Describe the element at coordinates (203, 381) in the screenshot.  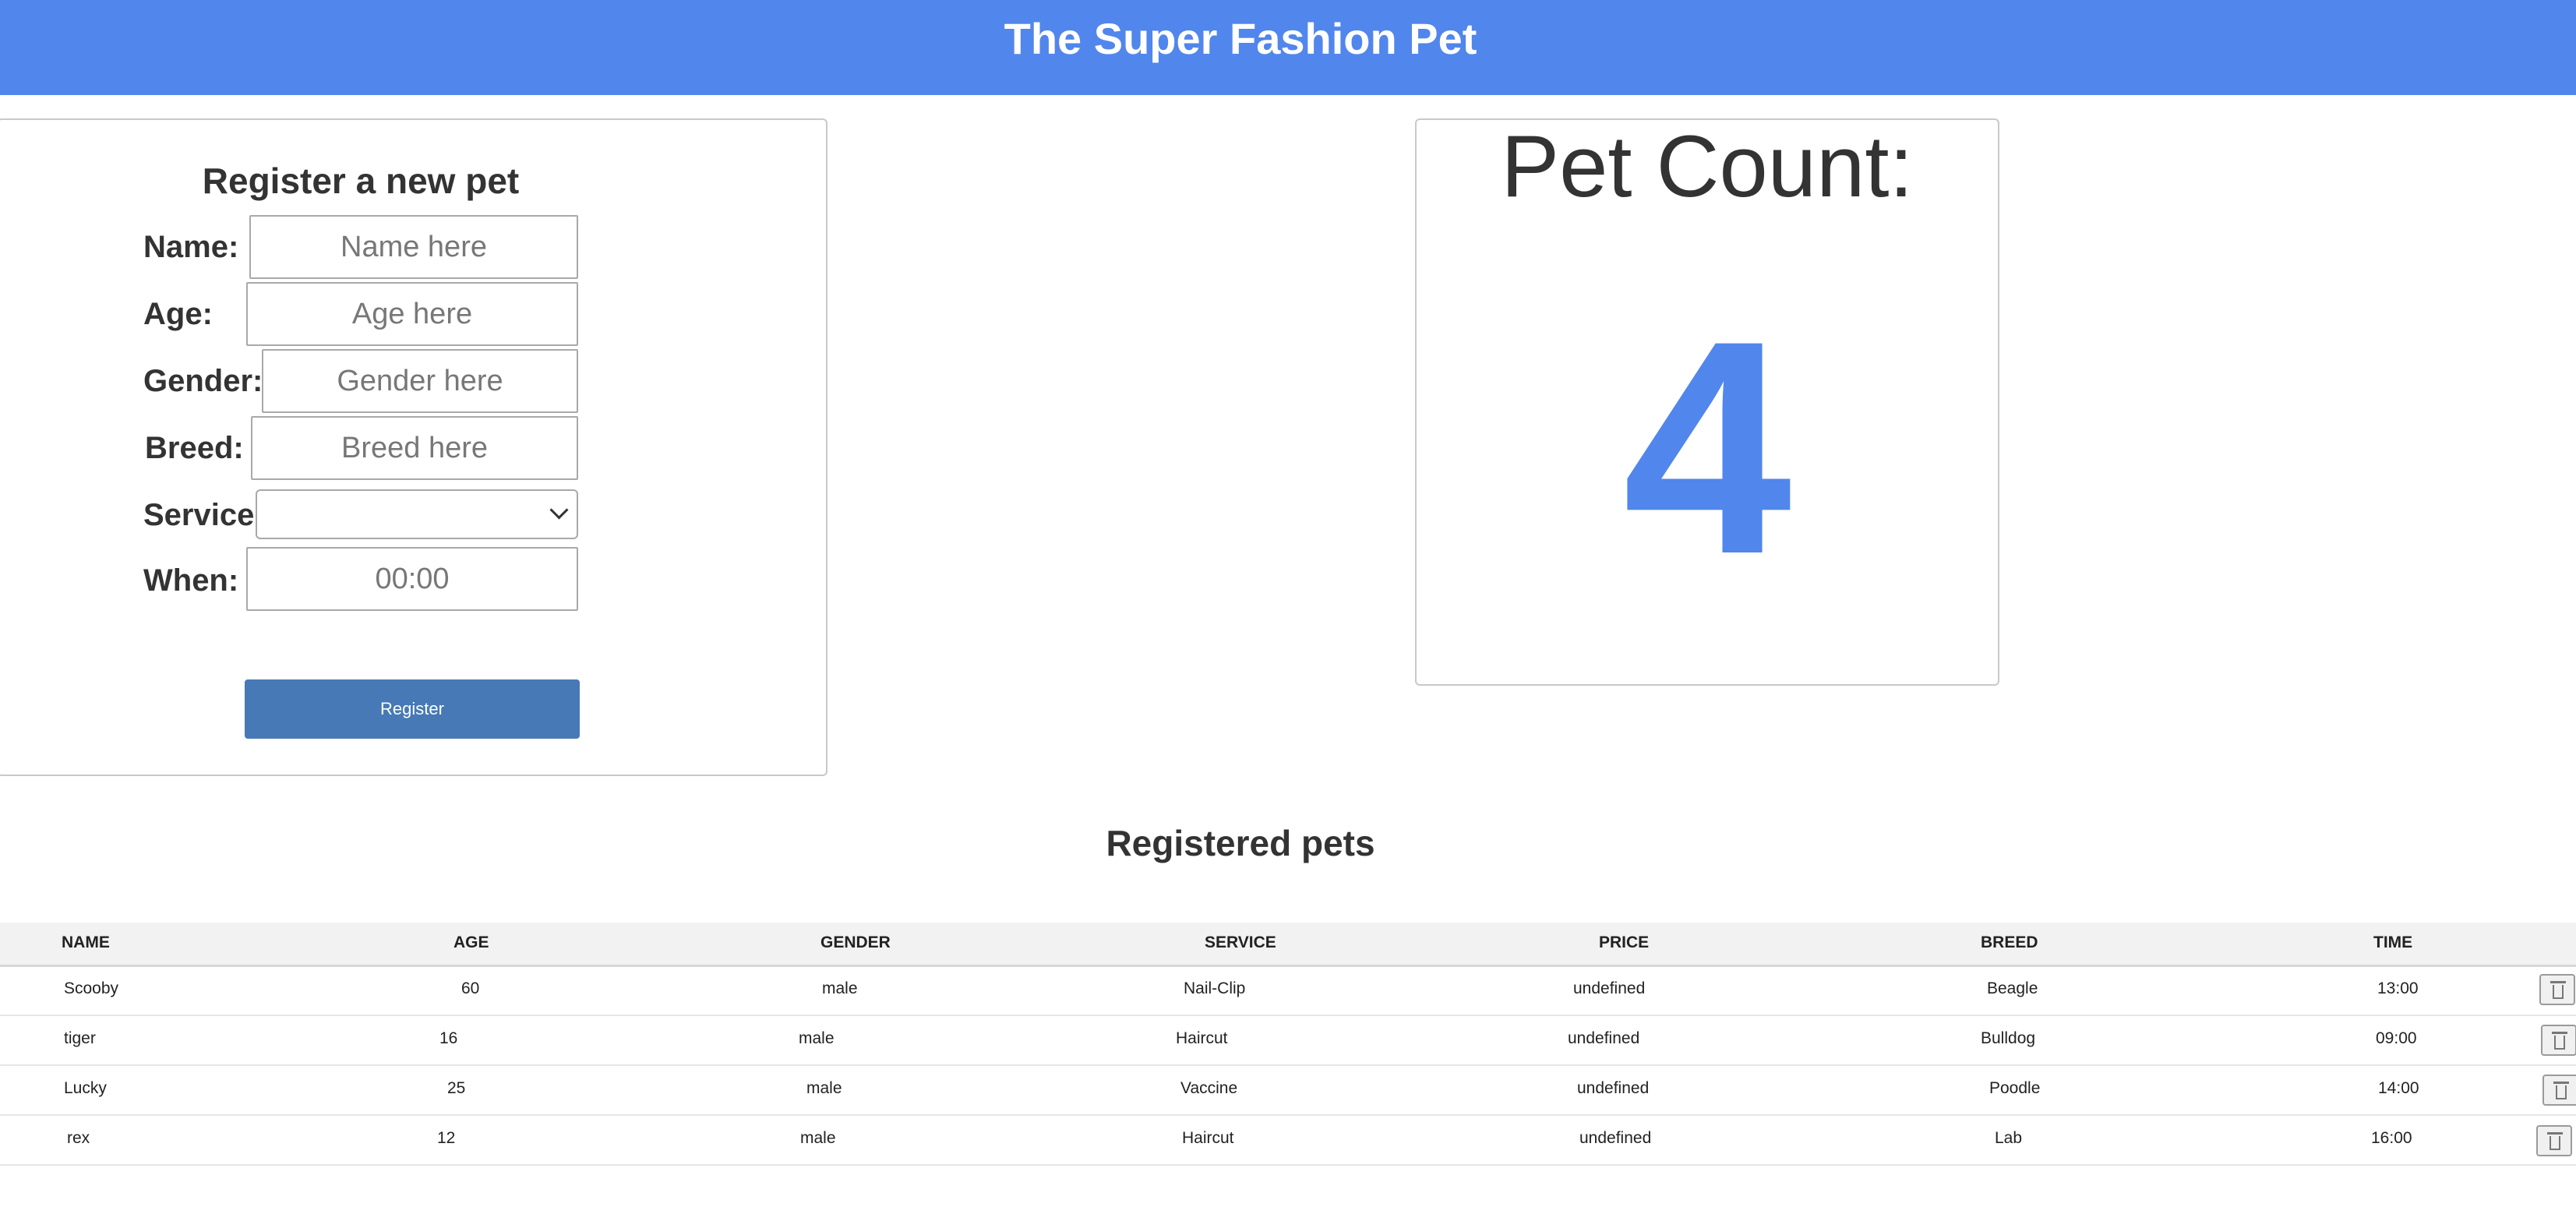
I see `gender-label: Gender:` at that location.